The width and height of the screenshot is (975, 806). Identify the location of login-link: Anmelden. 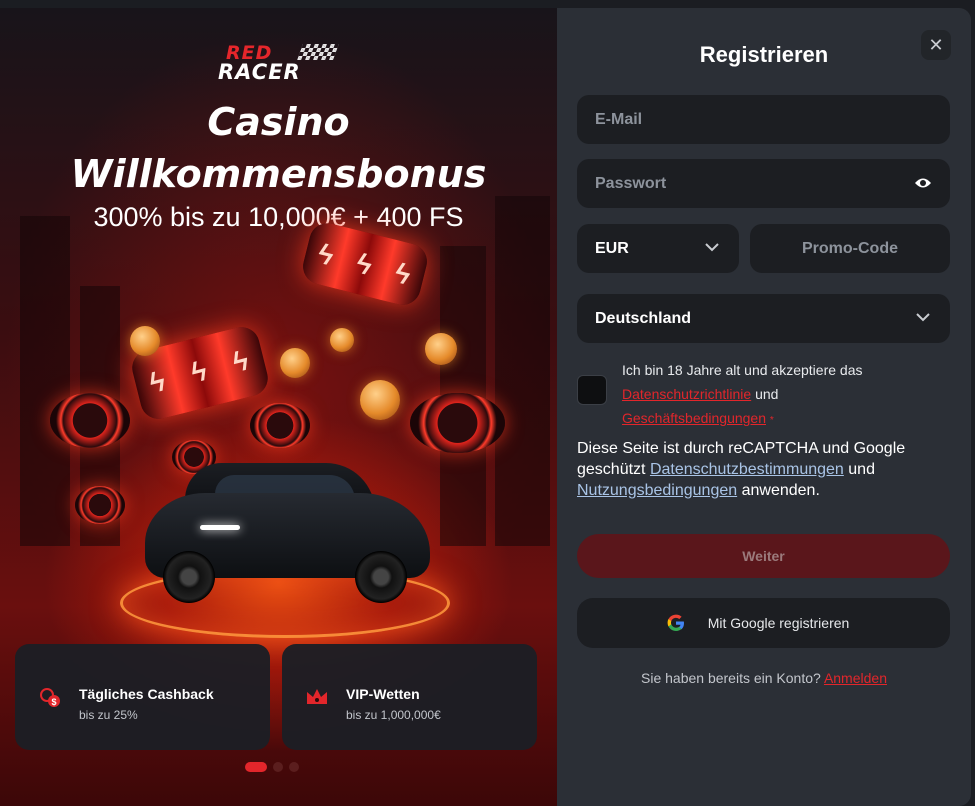
(855, 678).